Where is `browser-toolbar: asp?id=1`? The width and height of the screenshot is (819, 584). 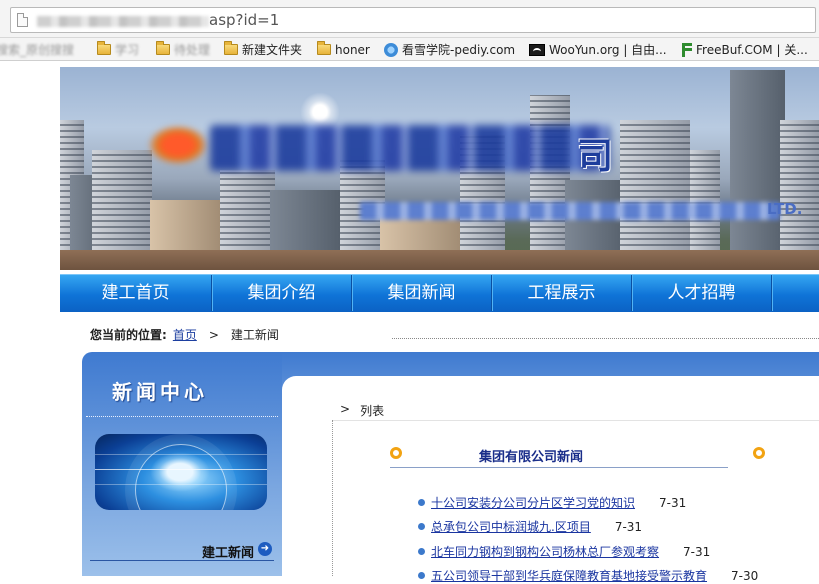 browser-toolbar: asp?id=1 is located at coordinates (409, 19).